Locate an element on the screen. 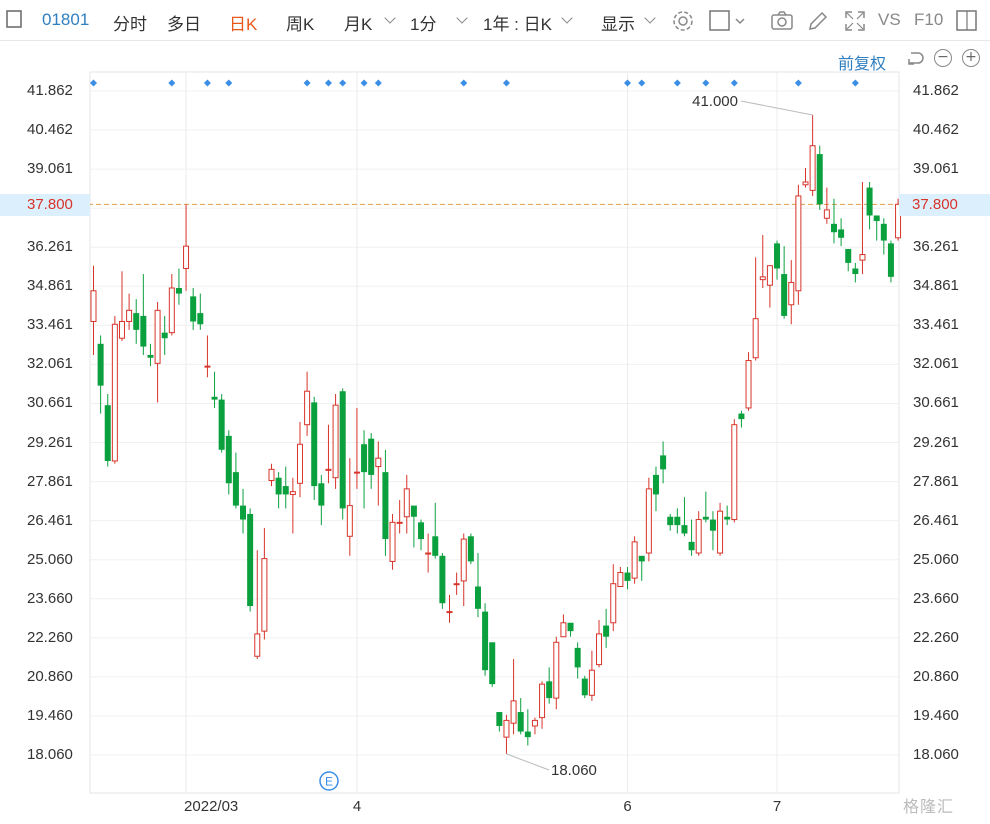 The width and height of the screenshot is (990, 824). y-tick-label: 36.261 is located at coordinates (50, 247).